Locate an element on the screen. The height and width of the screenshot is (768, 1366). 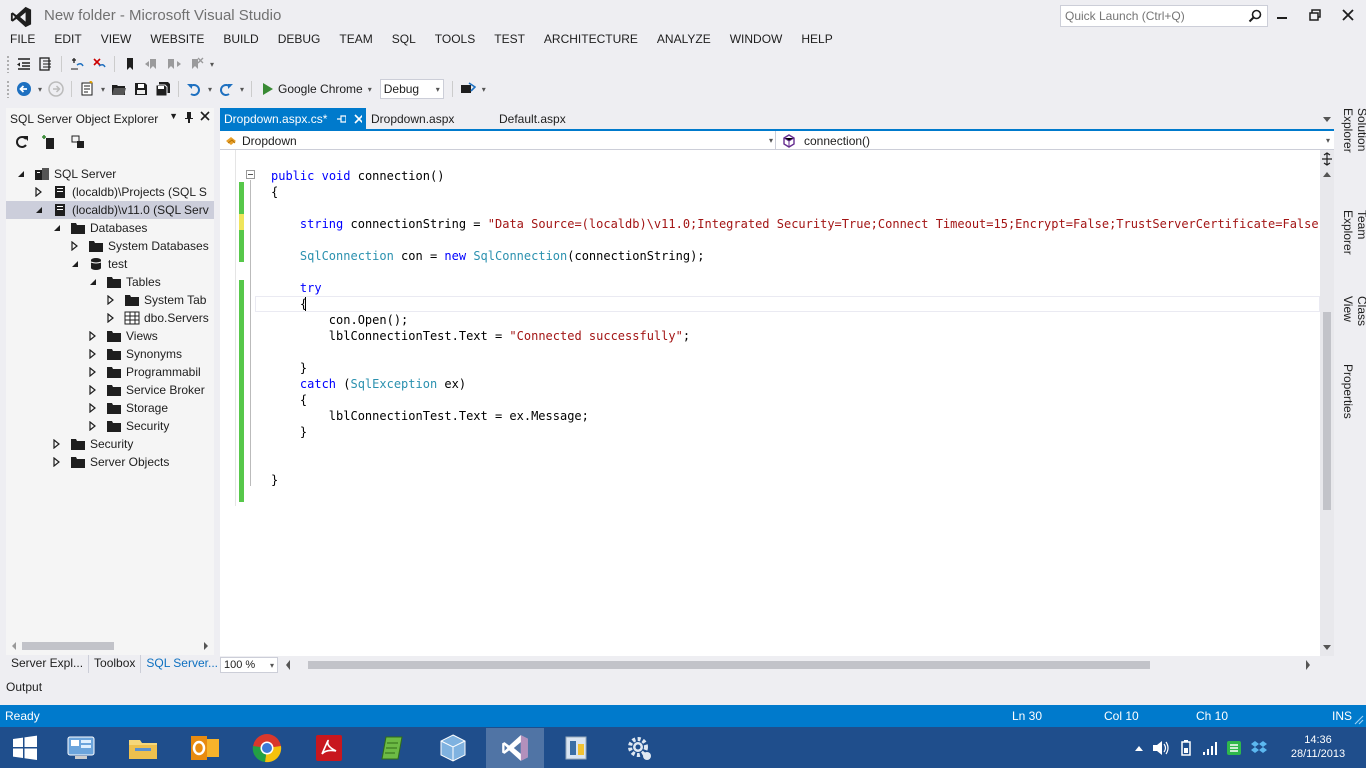
save-icon is located at coordinates (141, 89).